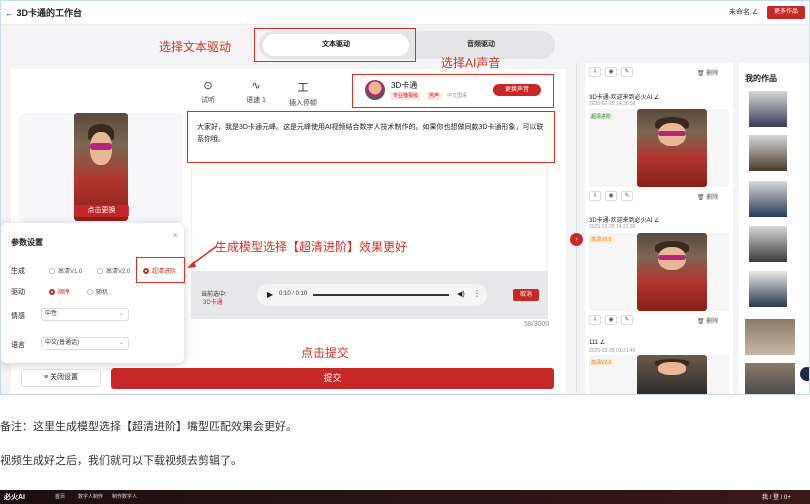 This screenshot has height=504, width=810. What do you see at coordinates (61, 378) in the screenshot?
I see `close-settings-button: ≡ 关闭设置` at bounding box center [61, 378].